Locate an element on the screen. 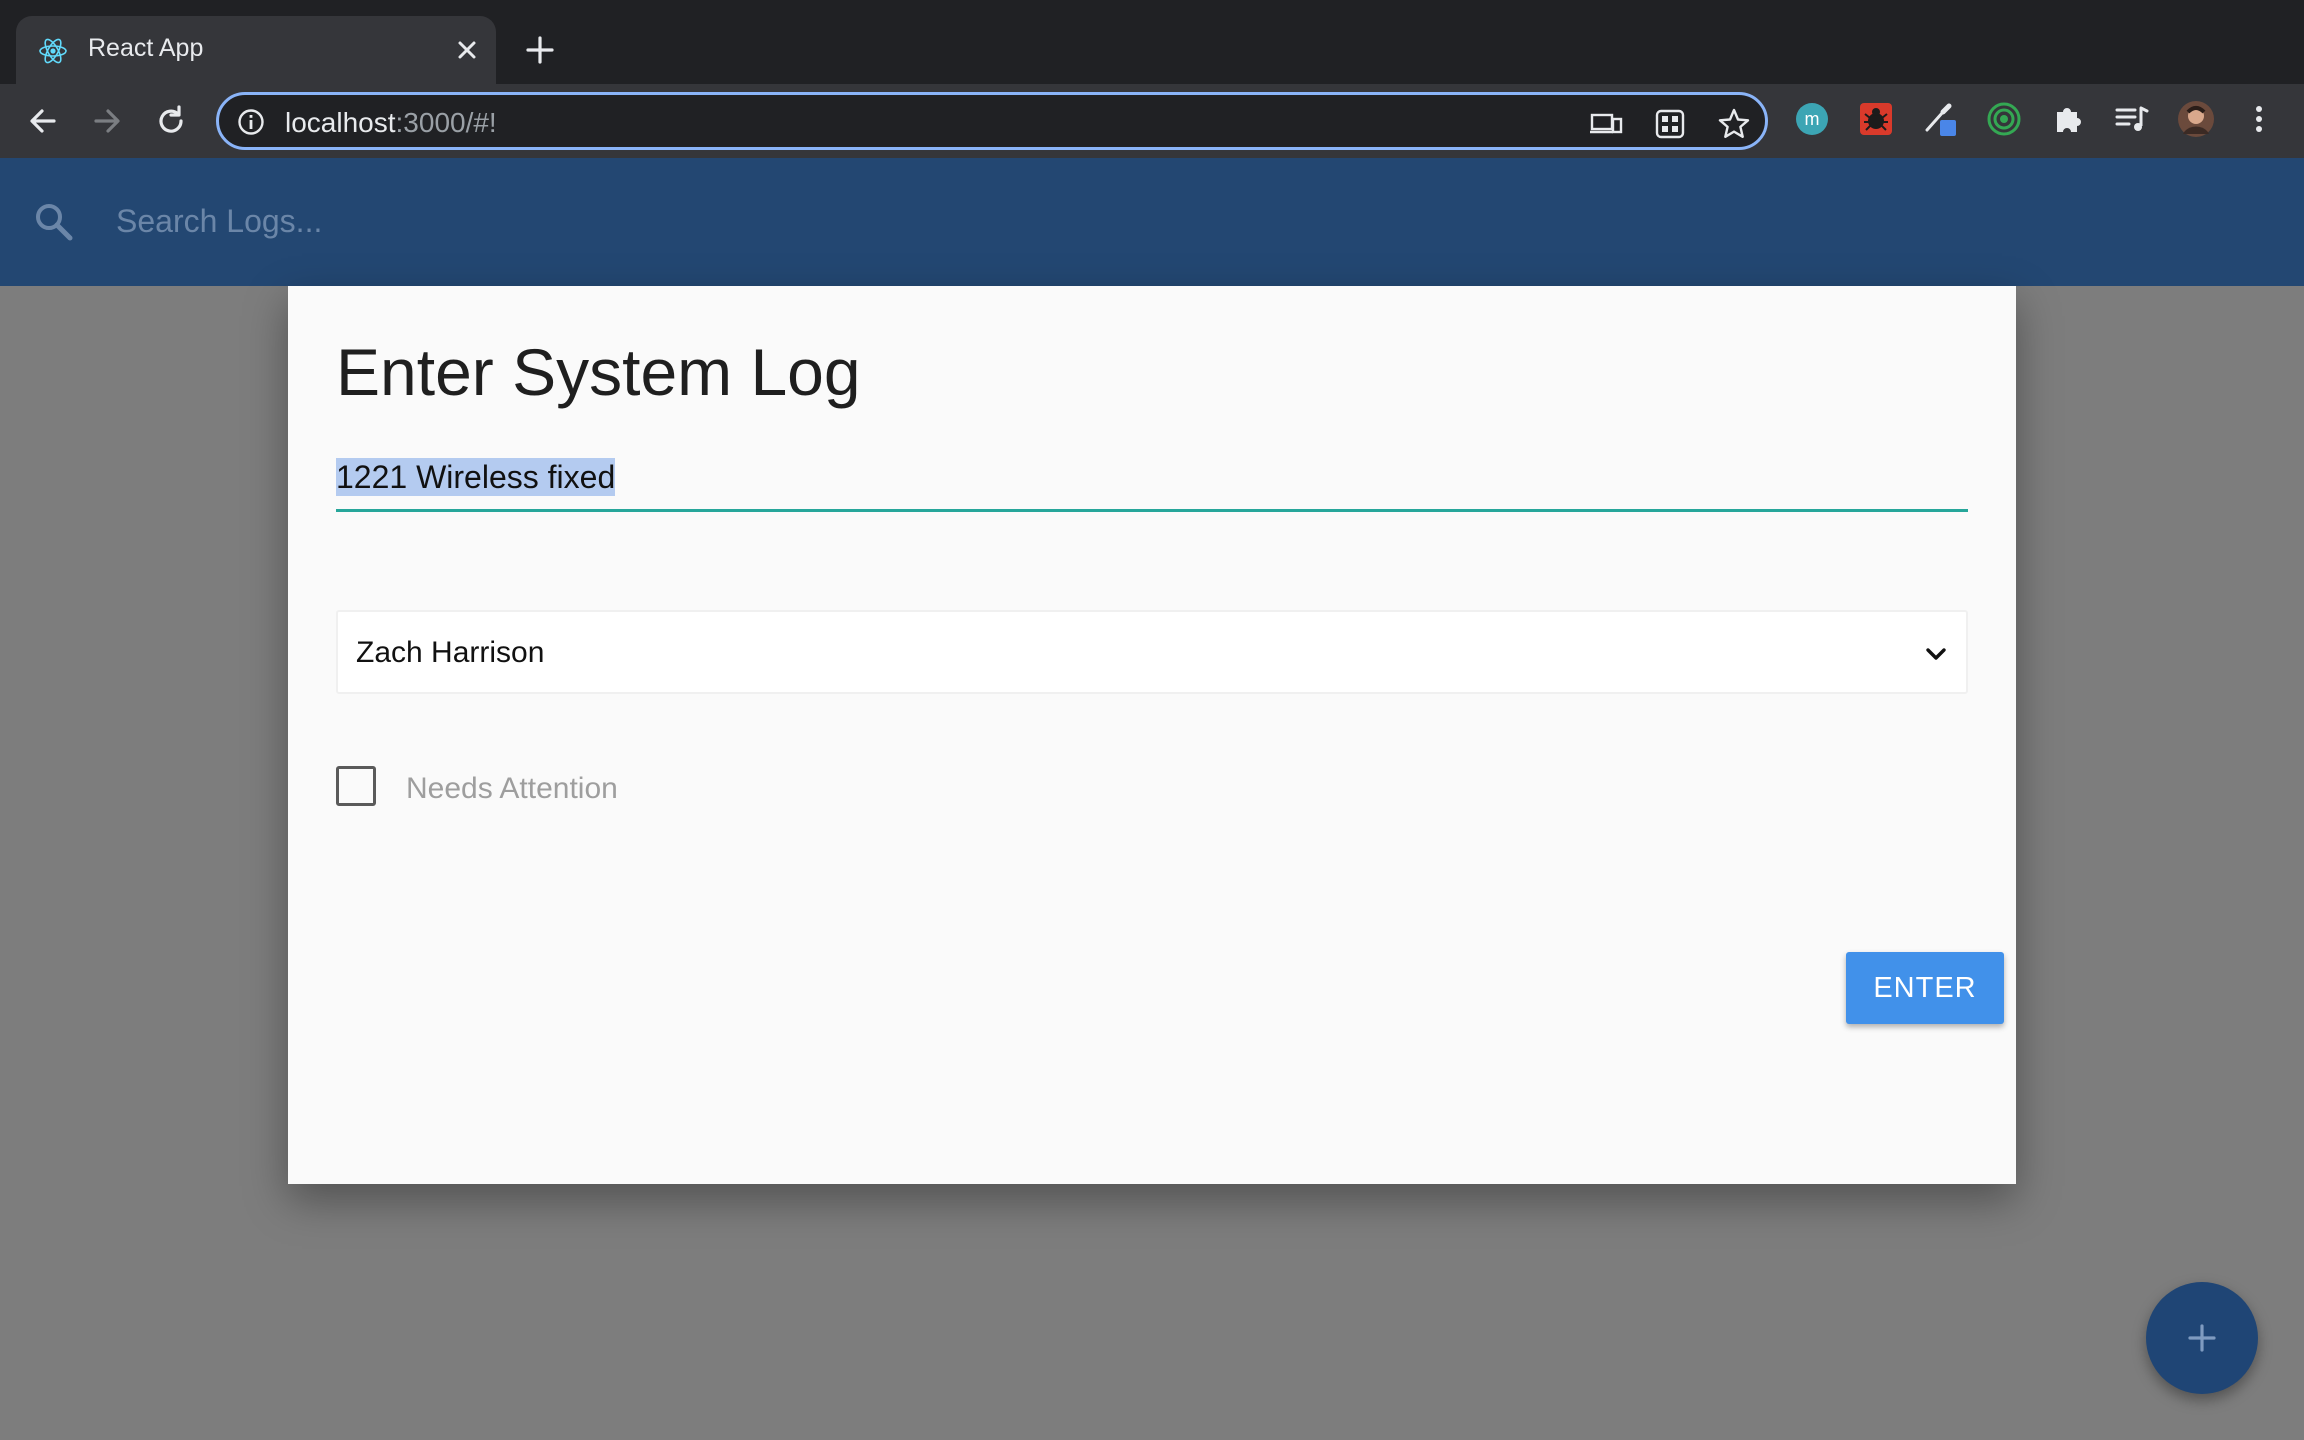  browser-tab: React App is located at coordinates (256, 50).